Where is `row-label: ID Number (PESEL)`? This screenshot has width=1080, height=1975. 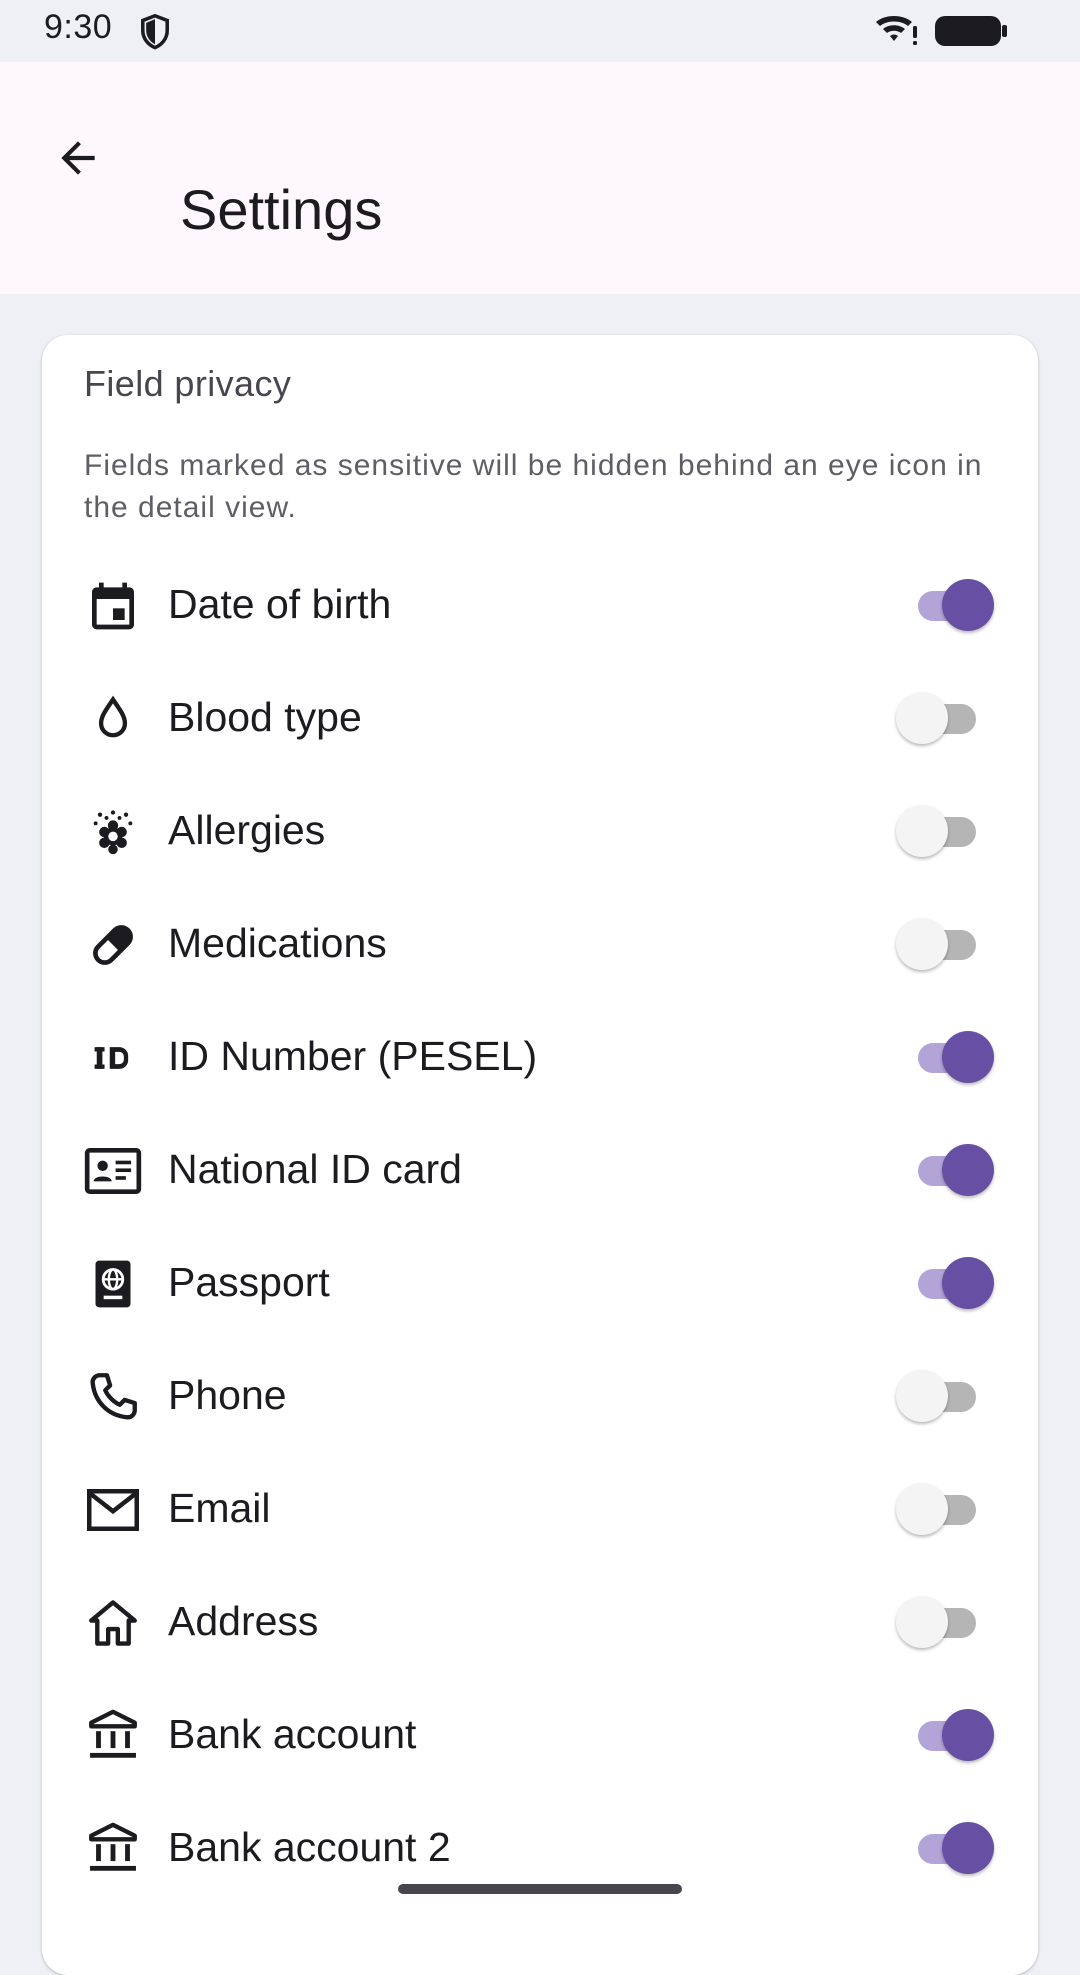
row-label: ID Number (PESEL) is located at coordinates (353, 1056).